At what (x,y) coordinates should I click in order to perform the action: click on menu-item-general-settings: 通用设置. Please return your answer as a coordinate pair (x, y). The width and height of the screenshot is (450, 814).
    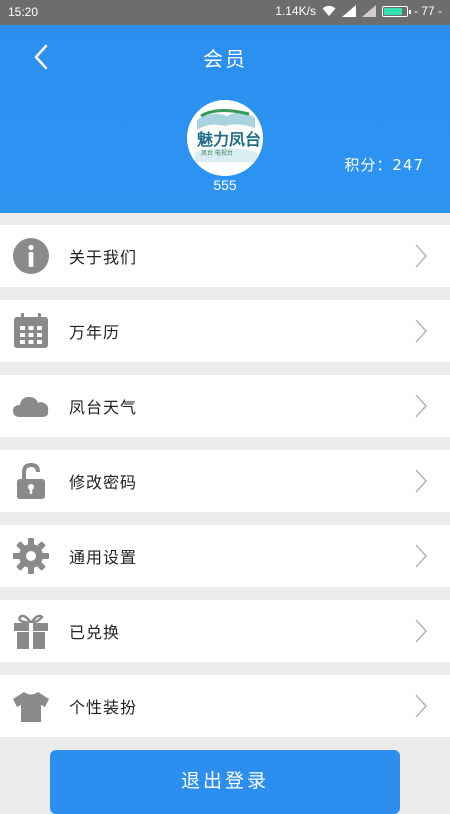
    Looking at the image, I should click on (225, 556).